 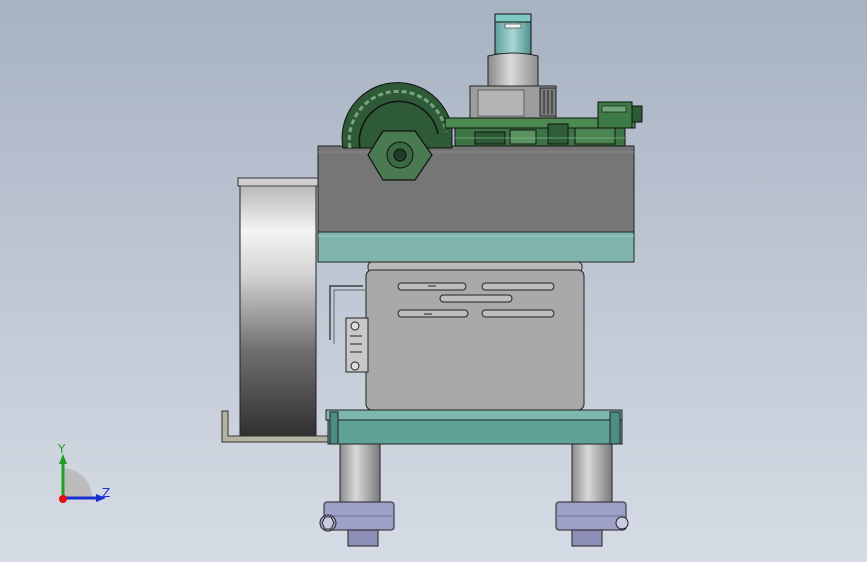 I want to click on support-legs, so click(x=476, y=474).